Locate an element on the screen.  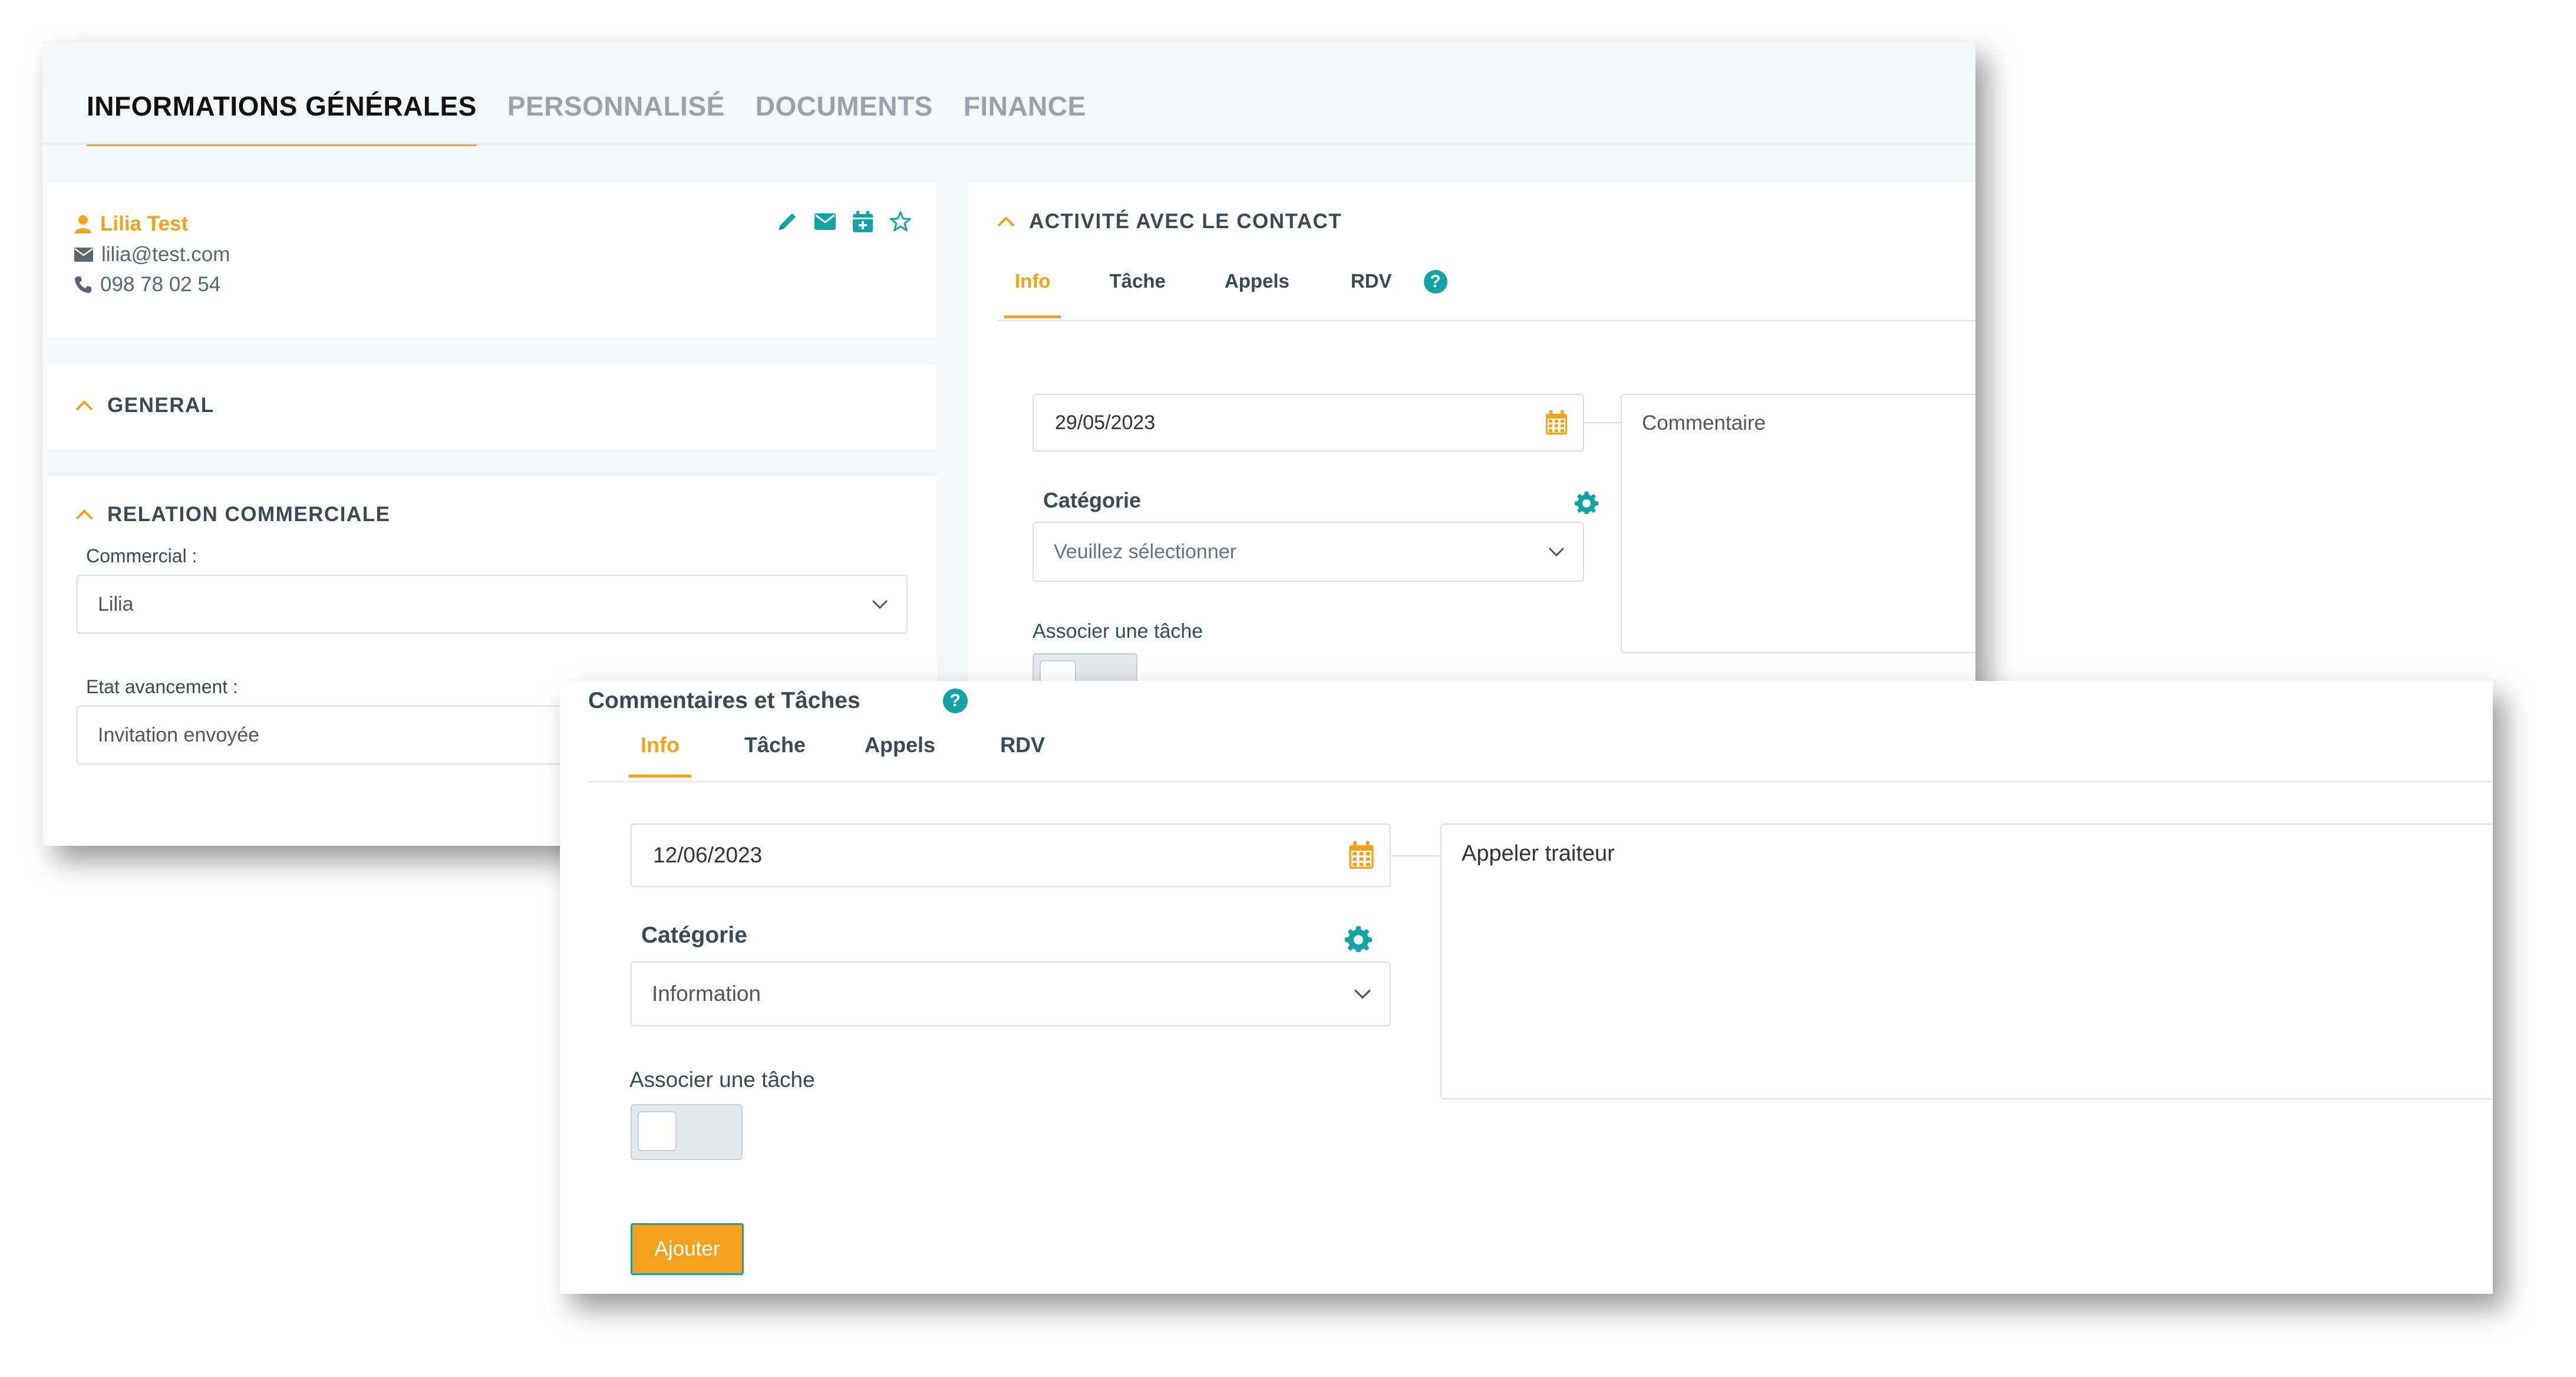
front-tabs-divider is located at coordinates (1540, 781).